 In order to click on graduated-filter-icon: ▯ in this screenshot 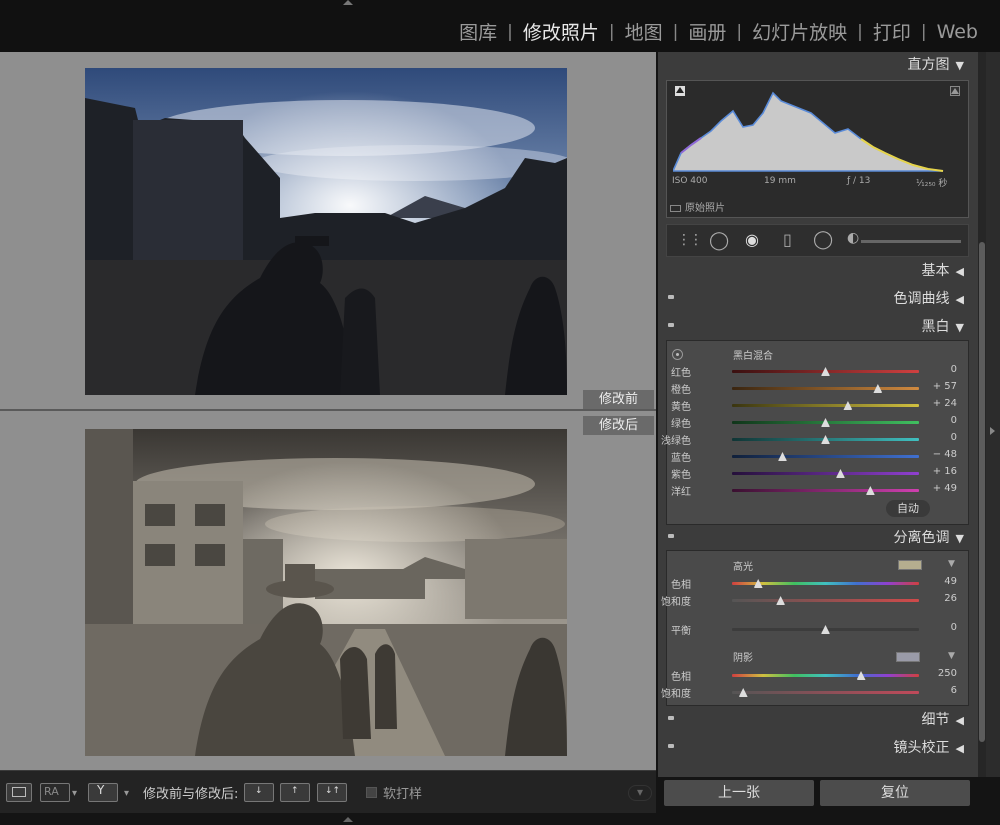, I will do `click(787, 239)`.